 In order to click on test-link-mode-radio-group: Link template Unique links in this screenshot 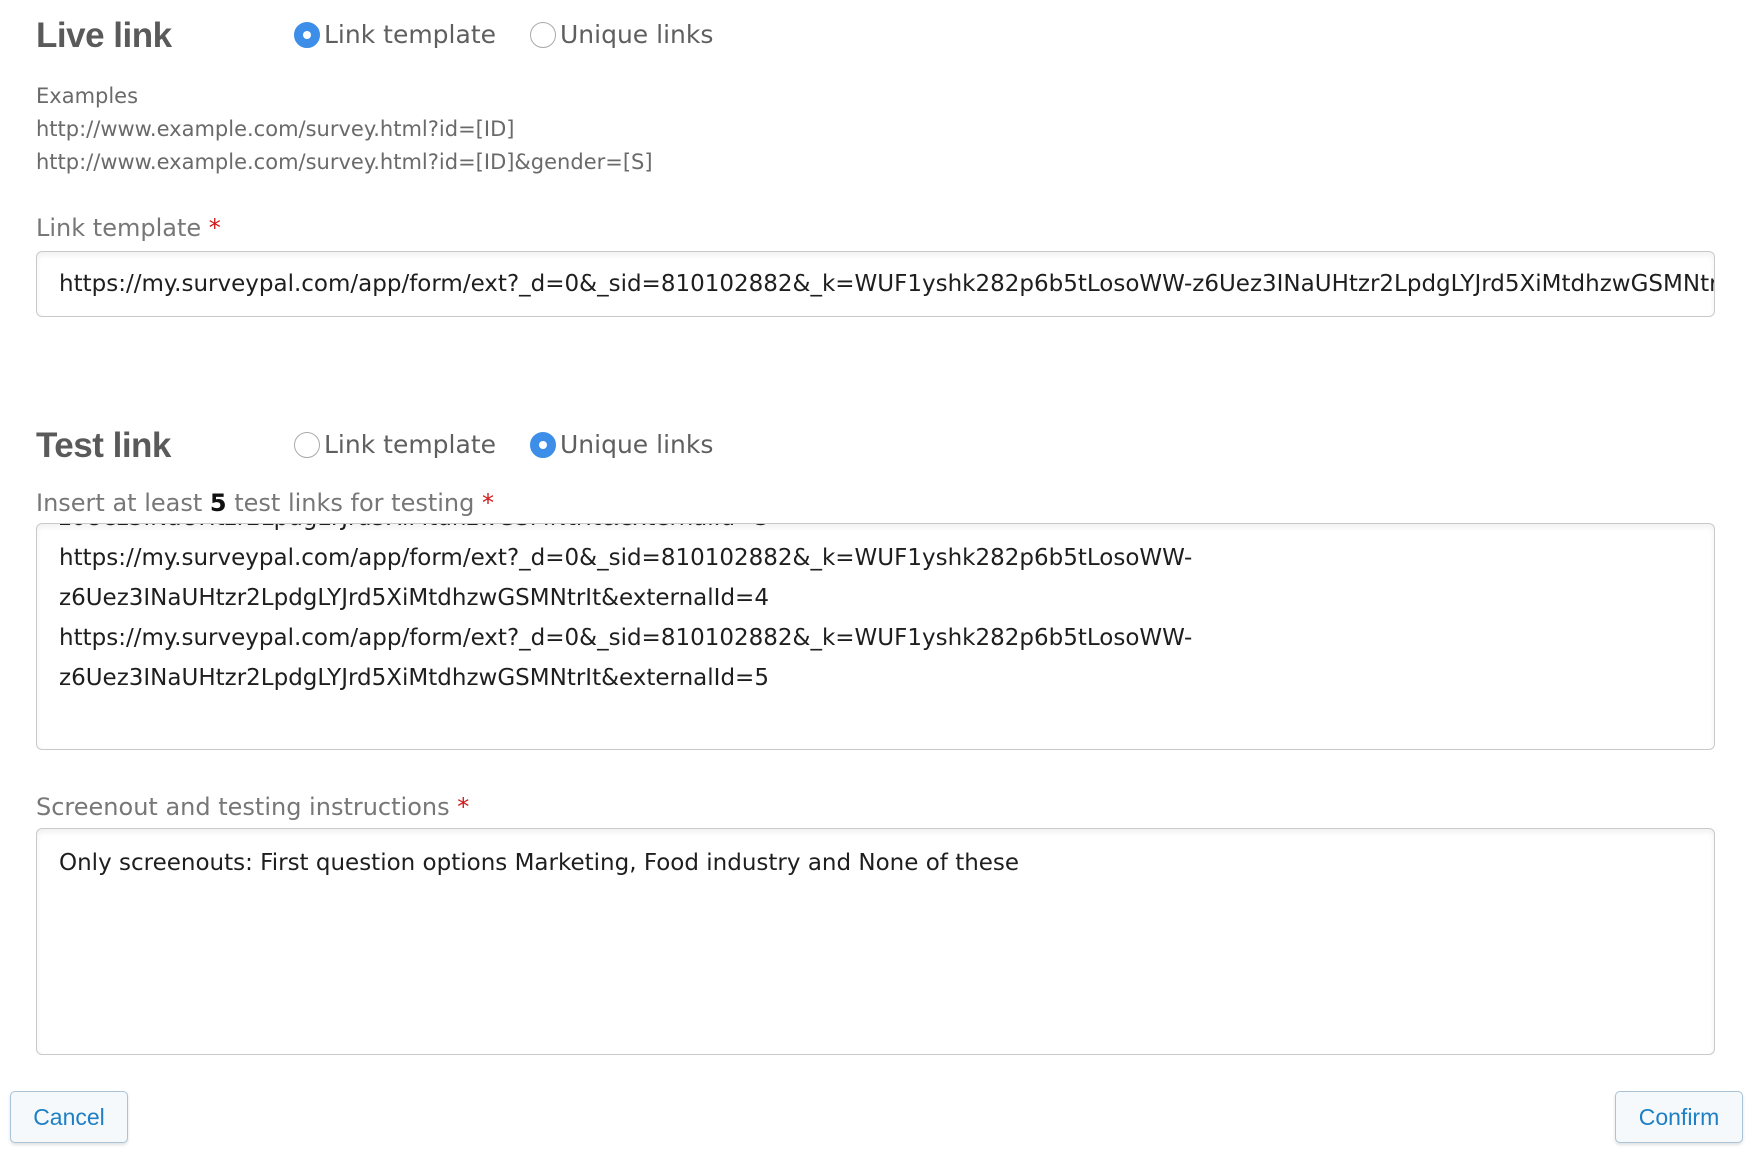, I will do `click(520, 444)`.